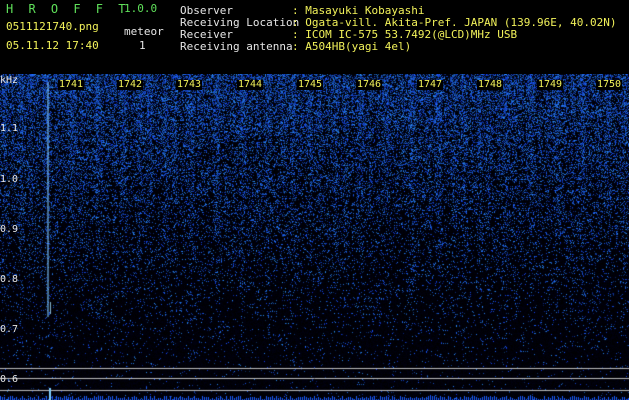 The height and width of the screenshot is (400, 629). I want to click on x-tick-label: 1746, so click(369, 84).